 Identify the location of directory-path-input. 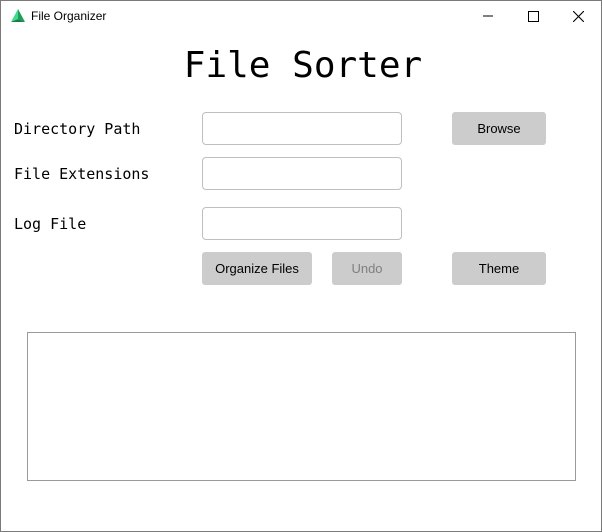
(302, 128).